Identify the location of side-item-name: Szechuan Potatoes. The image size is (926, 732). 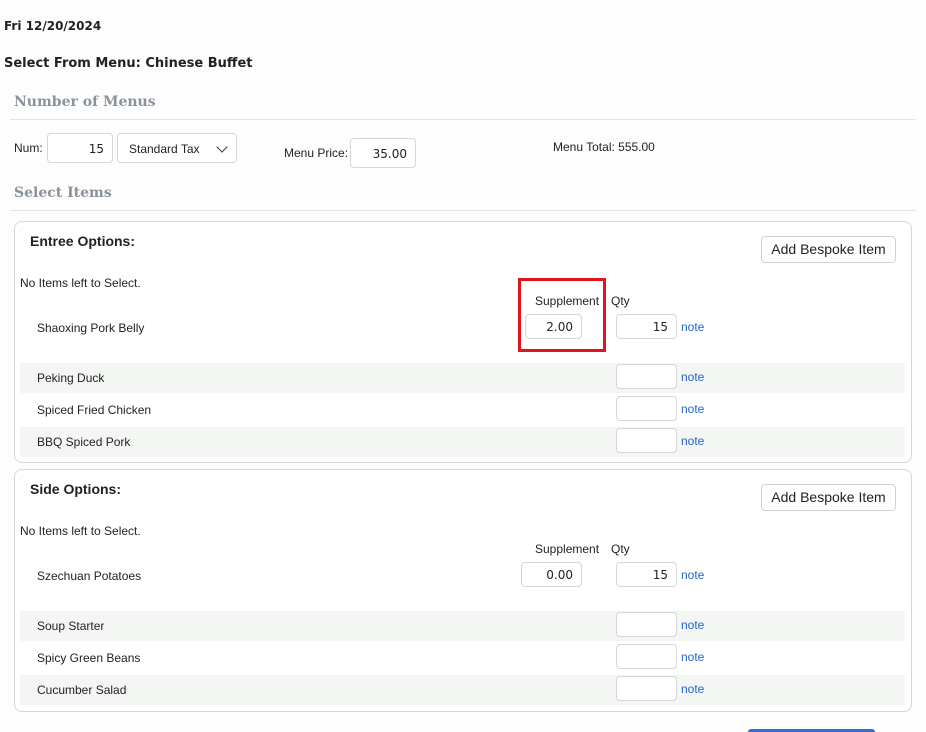
(89, 576).